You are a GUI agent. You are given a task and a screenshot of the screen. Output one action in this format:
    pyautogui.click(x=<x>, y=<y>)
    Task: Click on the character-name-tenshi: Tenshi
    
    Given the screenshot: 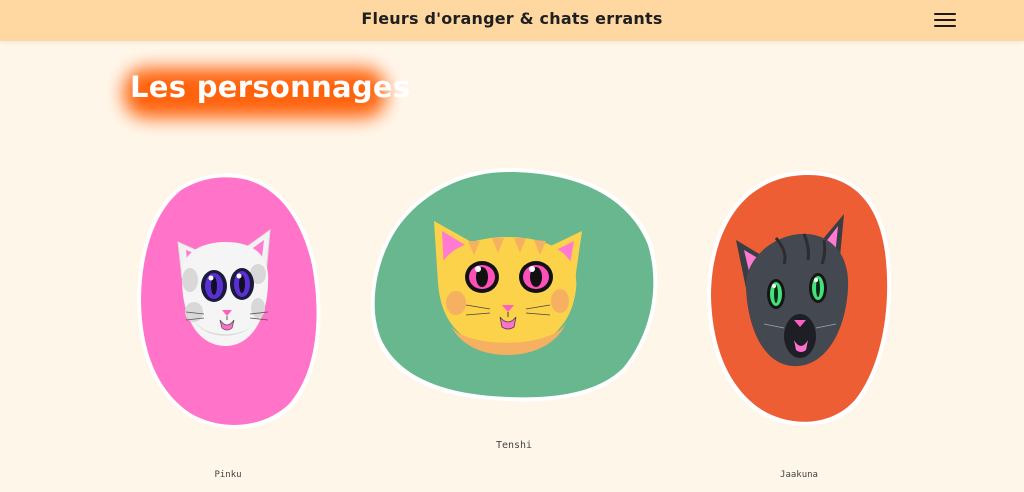 What is the action you would take?
    pyautogui.click(x=514, y=445)
    